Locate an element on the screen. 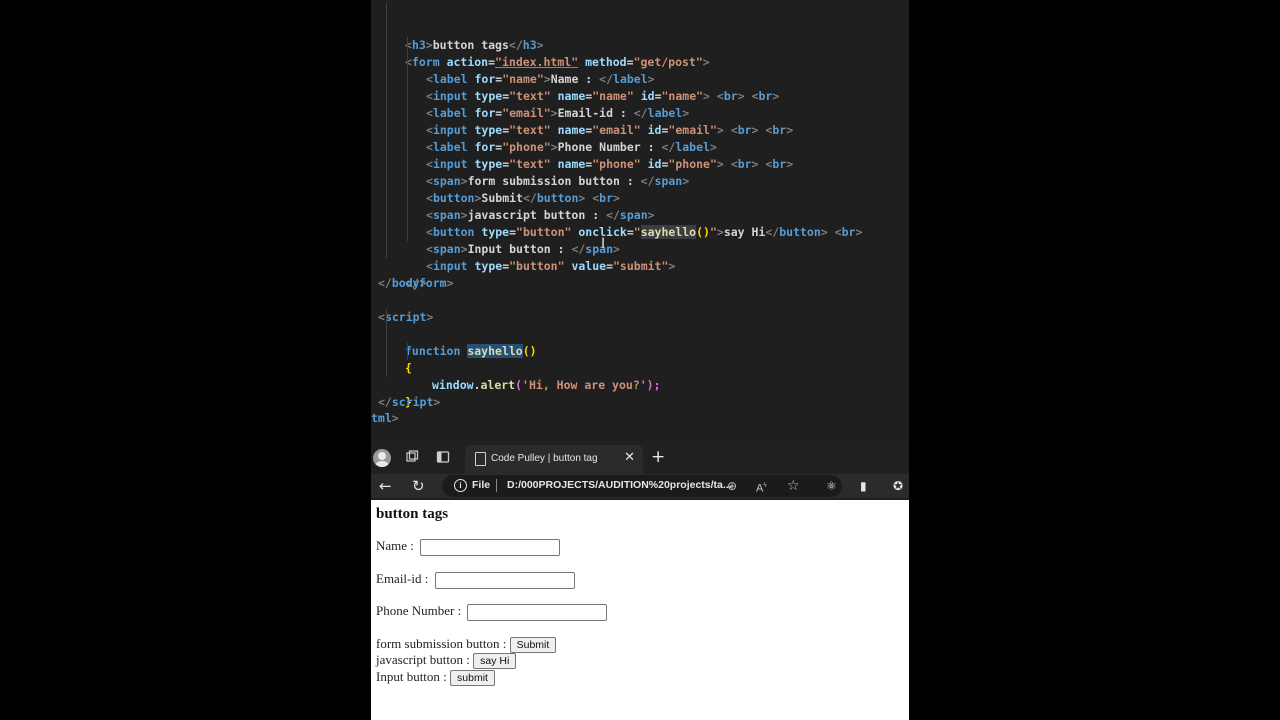 This screenshot has height=720, width=1280. code-line: window.alert('Hi, How are you?'); is located at coordinates (516, 367).